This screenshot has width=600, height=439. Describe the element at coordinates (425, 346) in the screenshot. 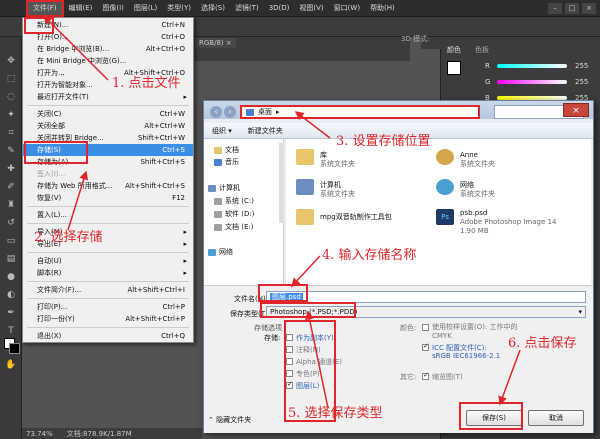

I see `checkbox-icc` at that location.